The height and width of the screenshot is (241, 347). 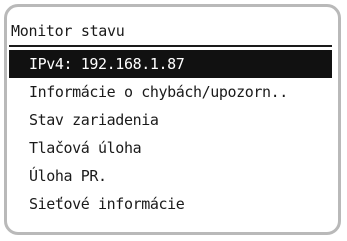 I want to click on menu-item-network-info: Sieťové informácie, so click(x=170, y=204).